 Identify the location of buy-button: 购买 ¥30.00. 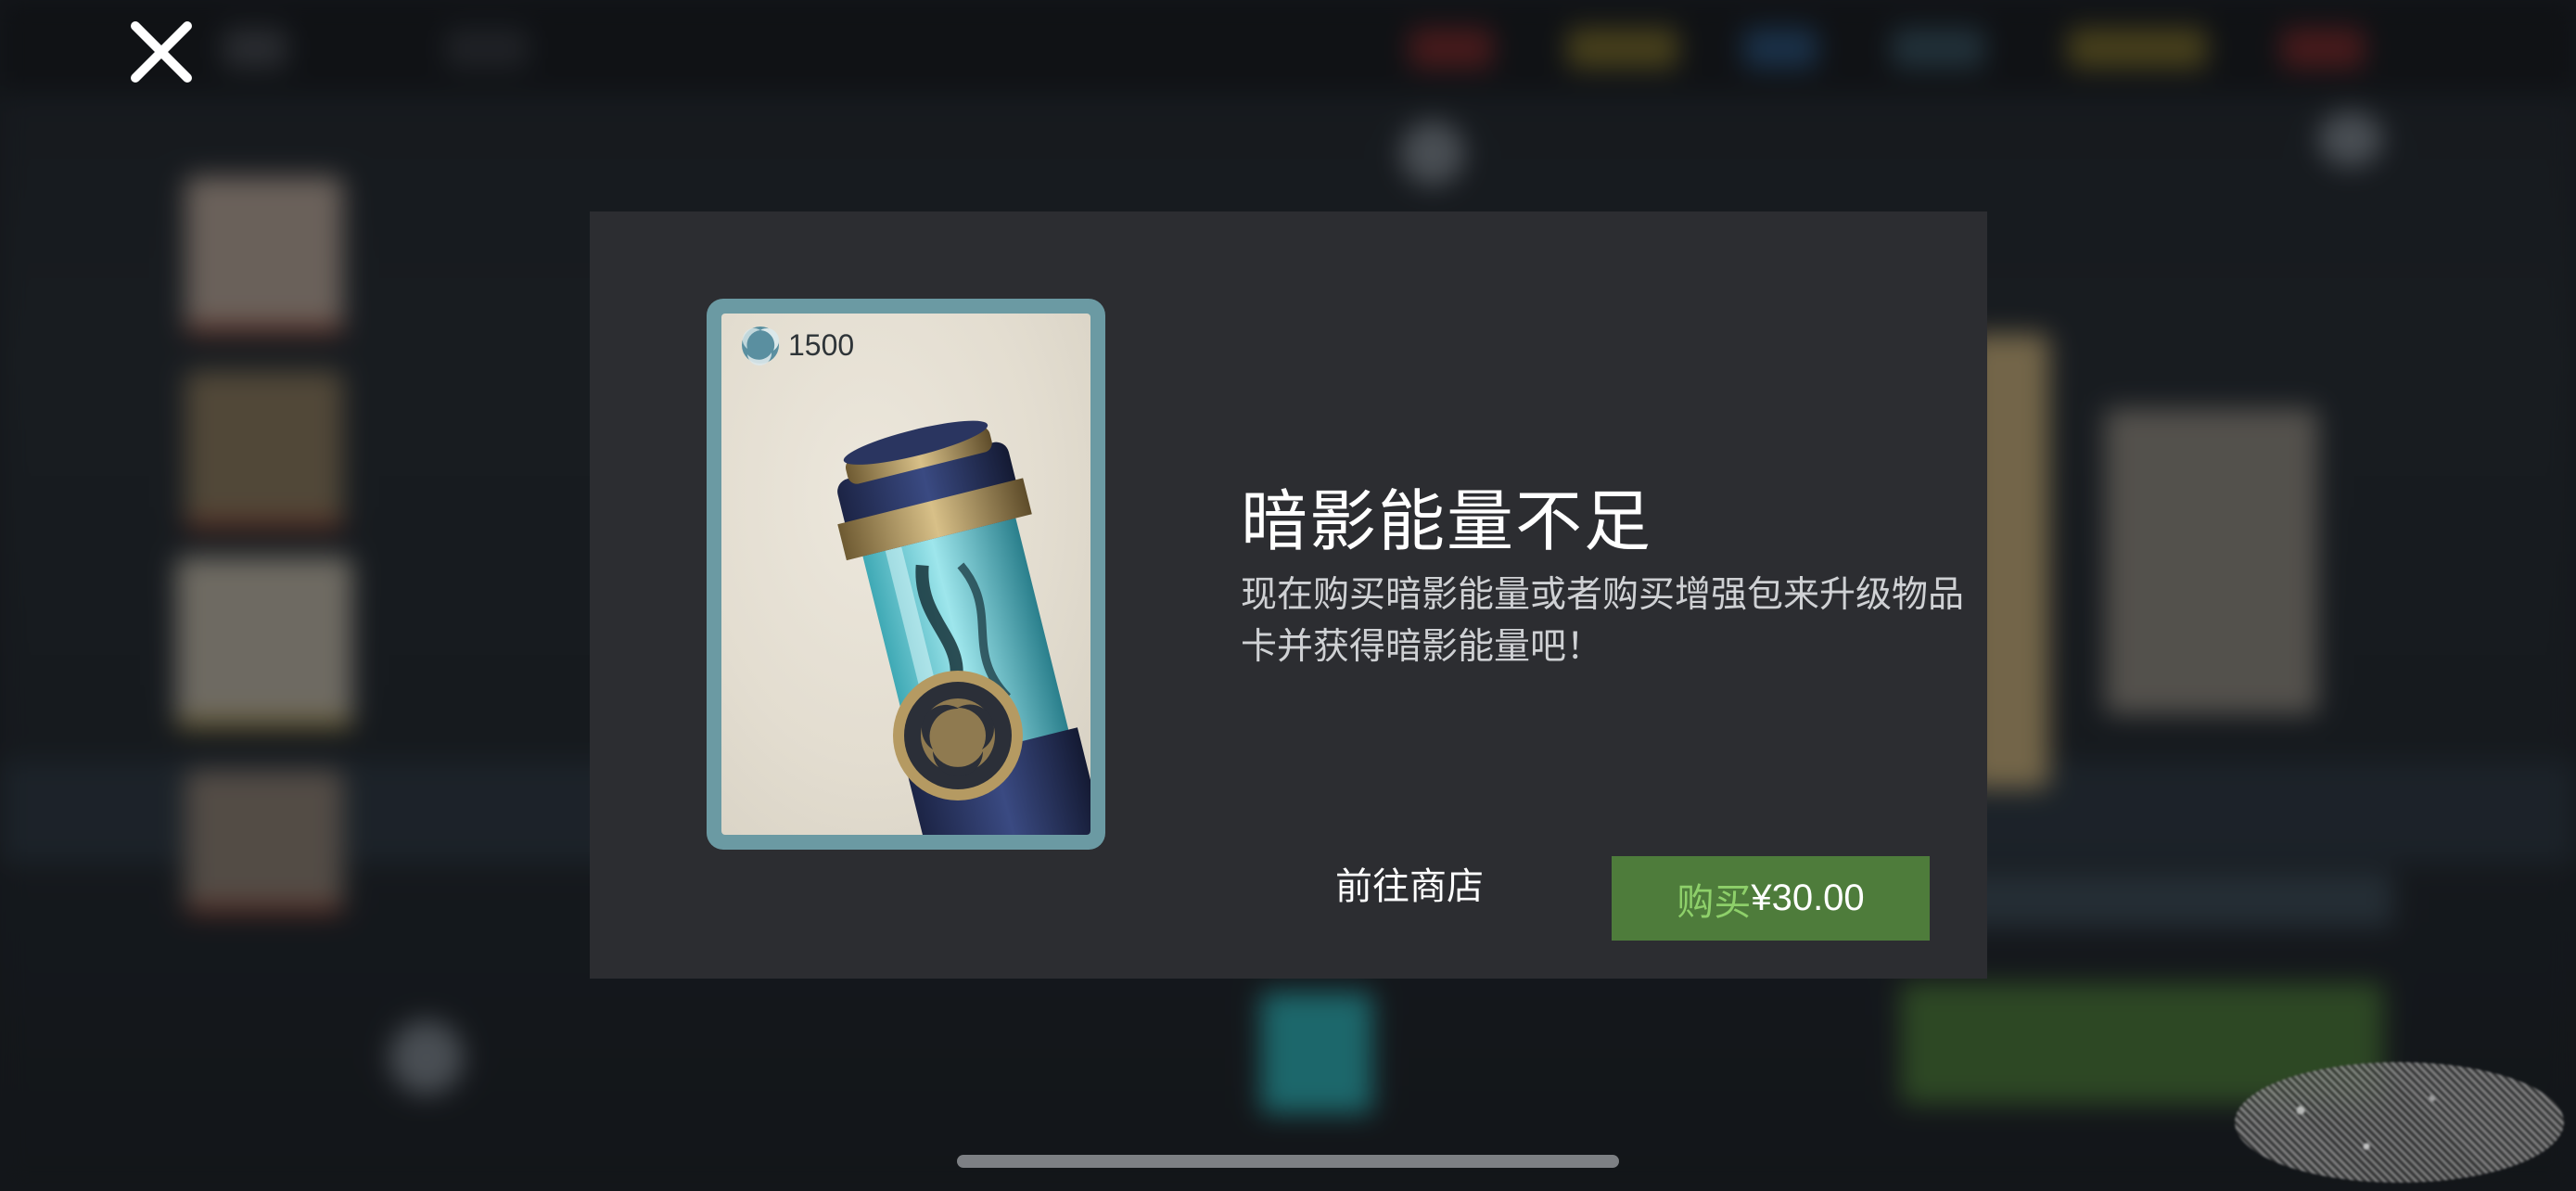
(1771, 898).